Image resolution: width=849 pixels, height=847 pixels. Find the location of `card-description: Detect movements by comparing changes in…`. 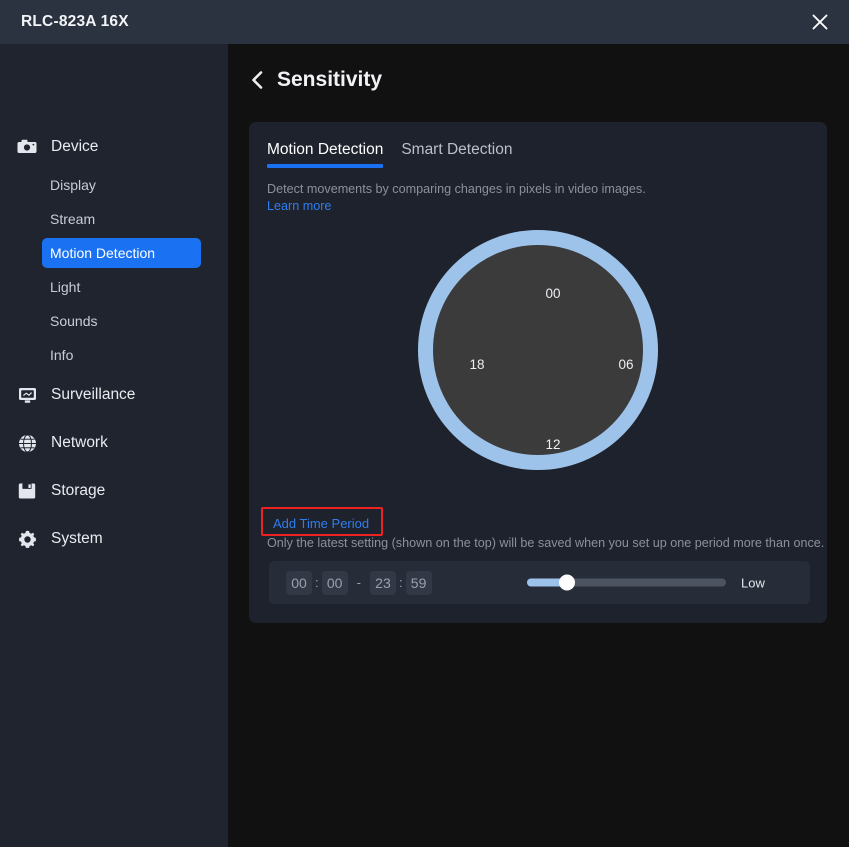

card-description: Detect movements by comparing changes in… is located at coordinates (456, 189).